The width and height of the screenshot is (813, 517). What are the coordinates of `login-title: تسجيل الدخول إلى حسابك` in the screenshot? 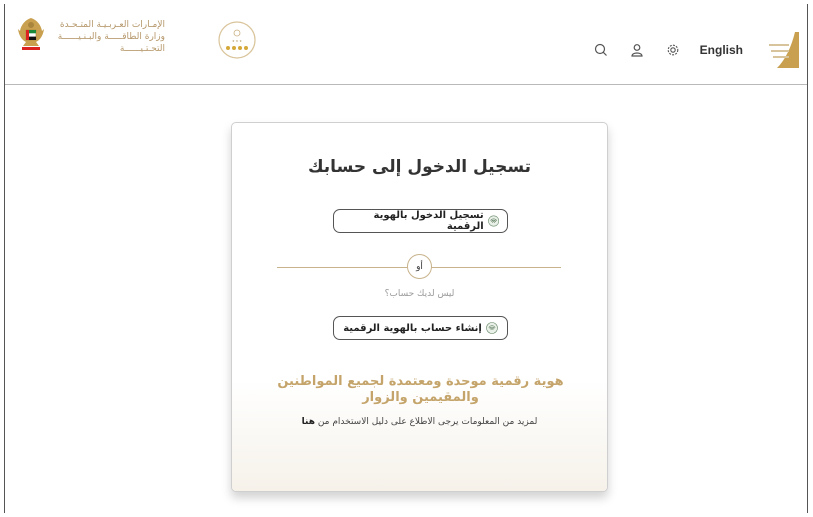 It's located at (419, 167).